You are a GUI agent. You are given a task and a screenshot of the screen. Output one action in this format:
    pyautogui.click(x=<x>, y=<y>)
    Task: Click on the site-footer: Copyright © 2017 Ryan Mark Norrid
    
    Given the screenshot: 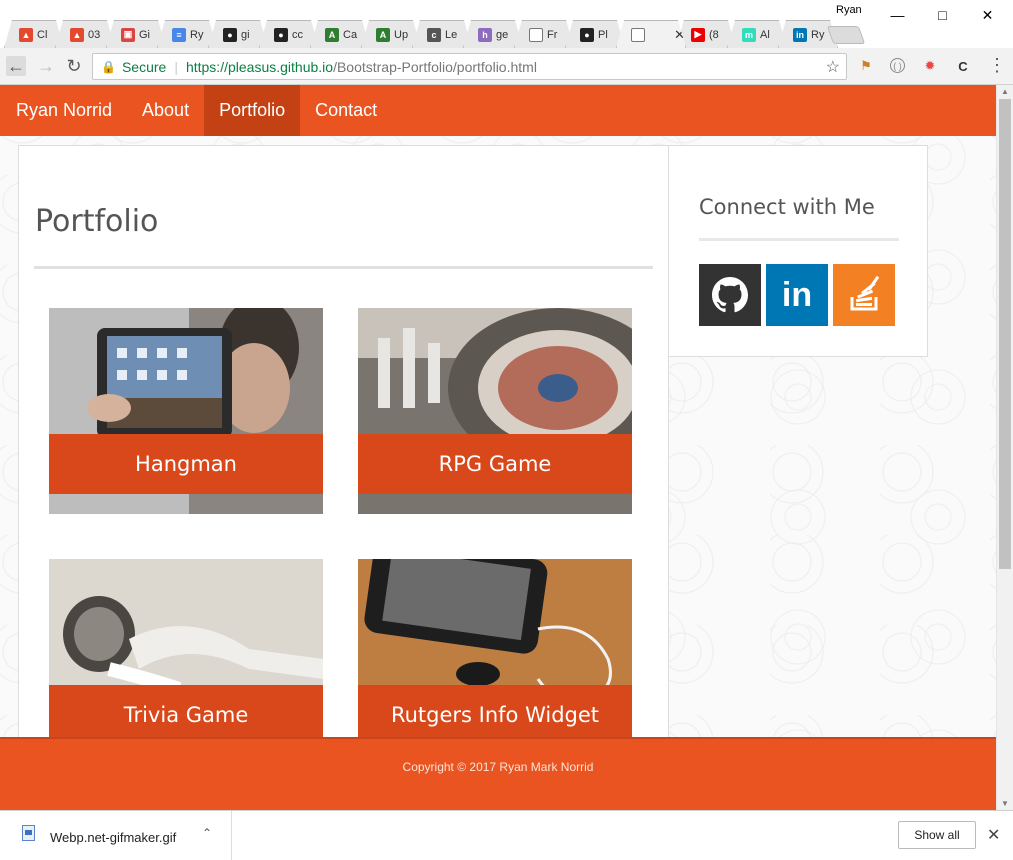 What is the action you would take?
    pyautogui.click(x=498, y=773)
    